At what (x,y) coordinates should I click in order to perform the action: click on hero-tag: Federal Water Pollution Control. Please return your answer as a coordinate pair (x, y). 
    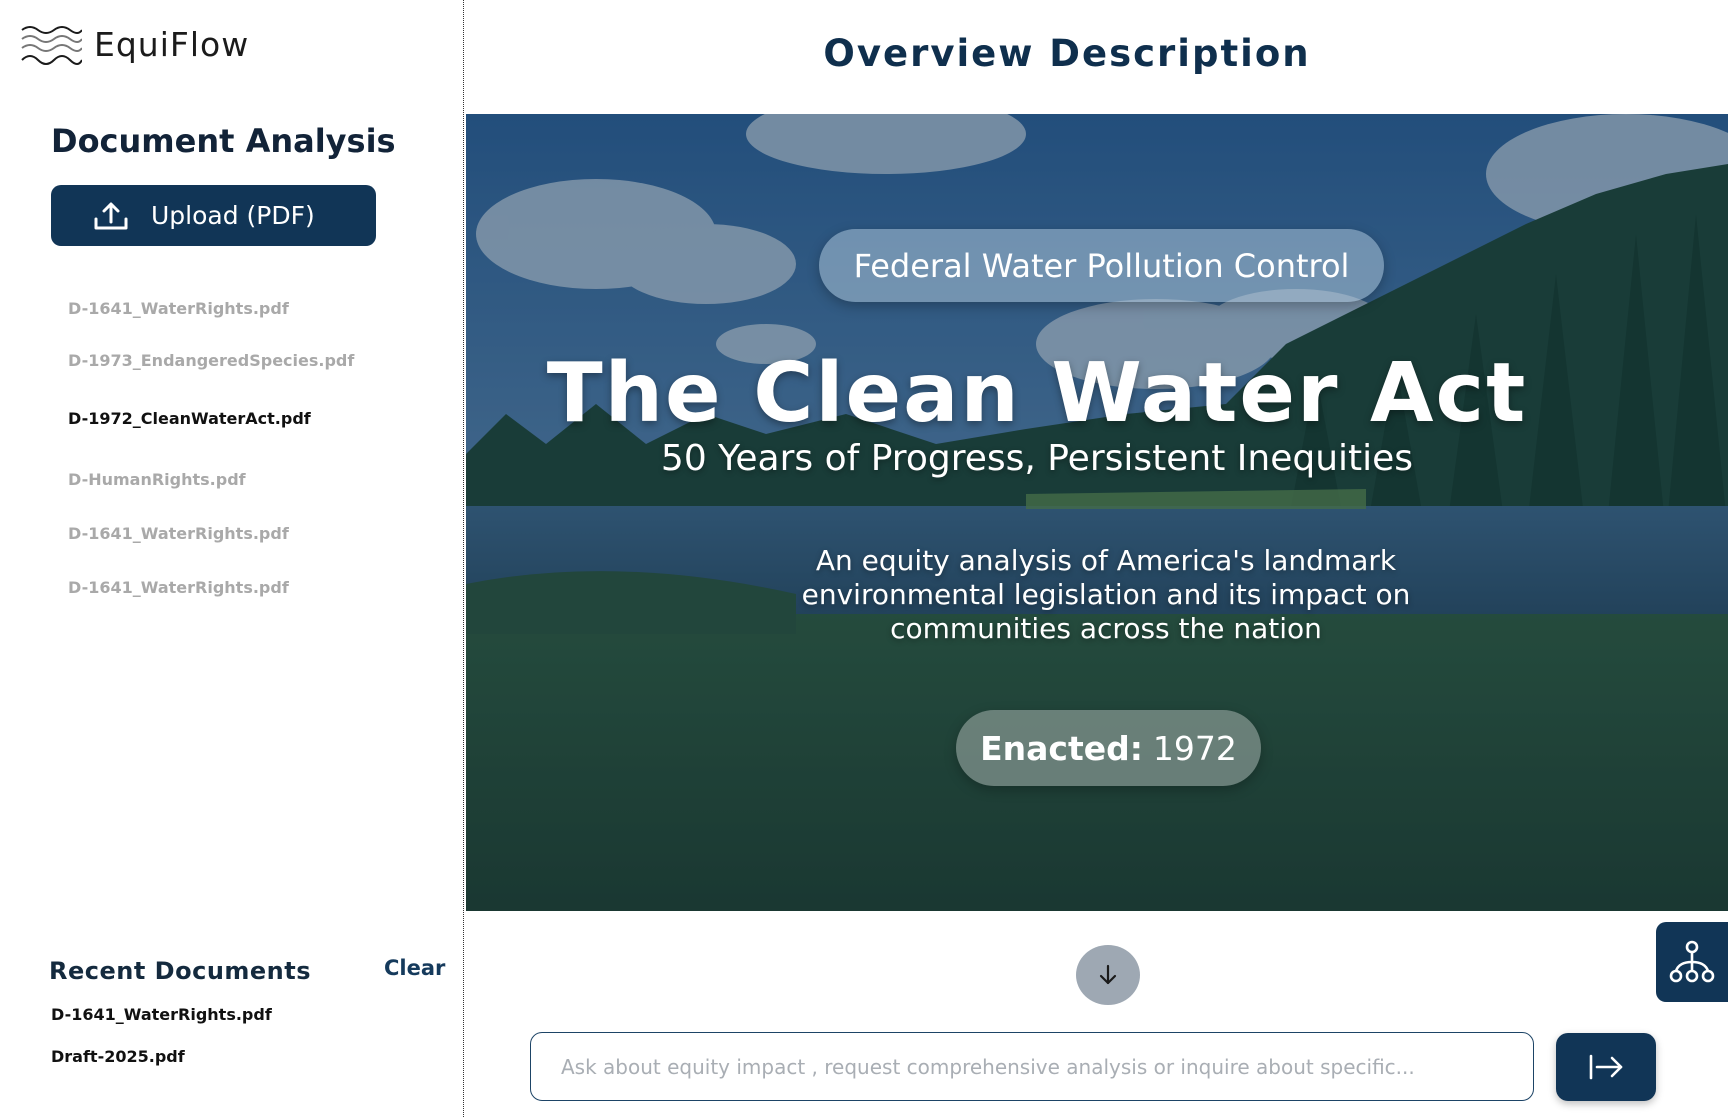
    Looking at the image, I should click on (1101, 265).